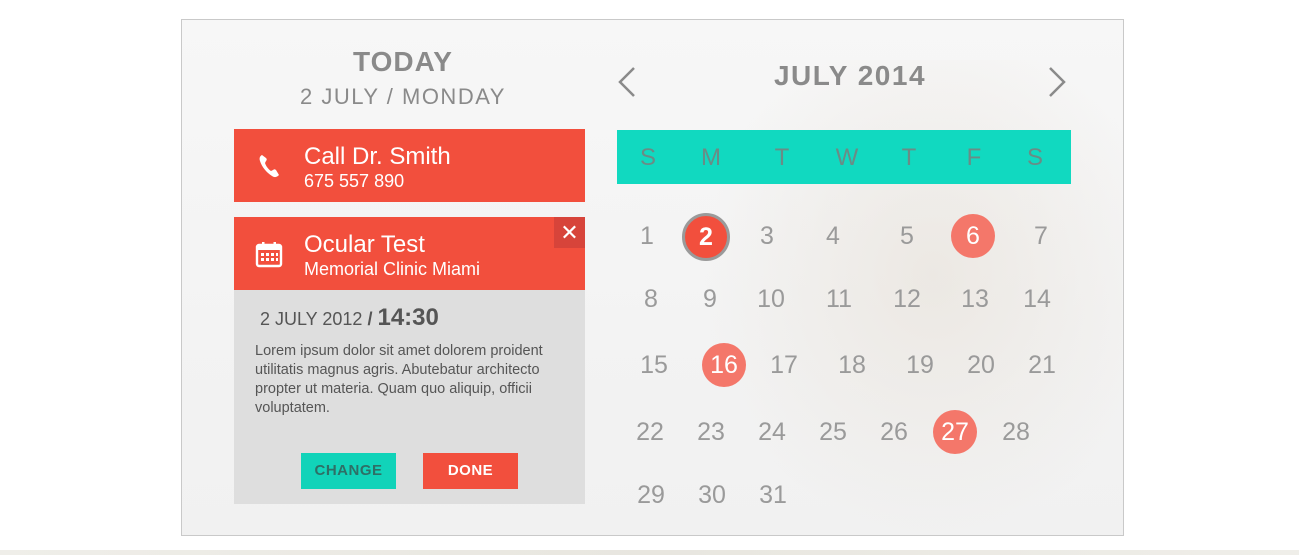 The height and width of the screenshot is (555, 1299). Describe the element at coordinates (974, 157) in the screenshot. I see `weekday-label: F` at that location.